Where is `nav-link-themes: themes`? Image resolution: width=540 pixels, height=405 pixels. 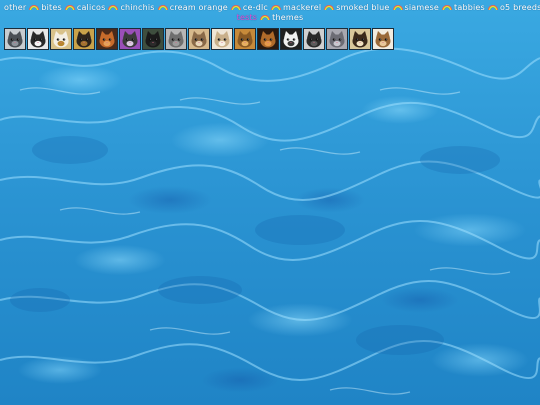
nav-link-themes: themes is located at coordinates (287, 17).